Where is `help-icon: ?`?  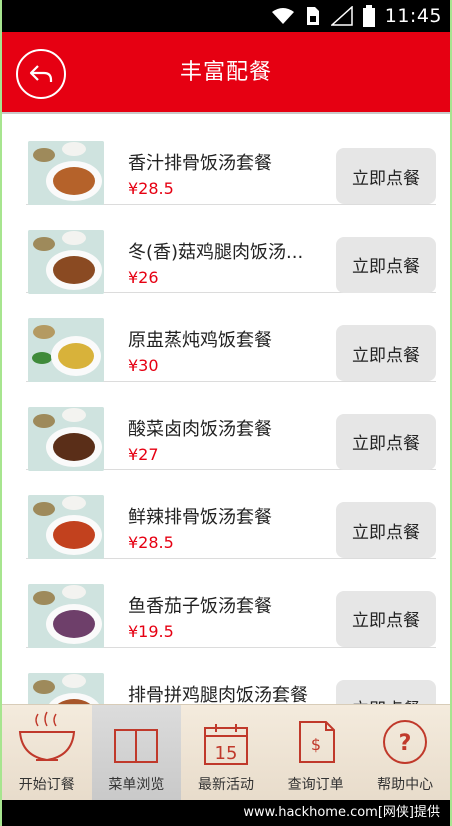 help-icon: ? is located at coordinates (405, 742).